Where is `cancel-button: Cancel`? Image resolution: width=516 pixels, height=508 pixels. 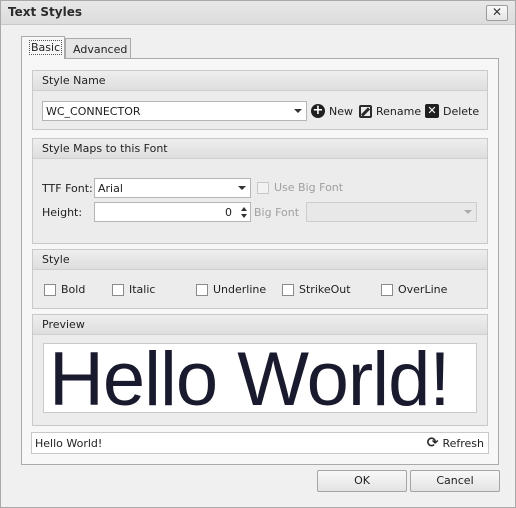 cancel-button: Cancel is located at coordinates (455, 481).